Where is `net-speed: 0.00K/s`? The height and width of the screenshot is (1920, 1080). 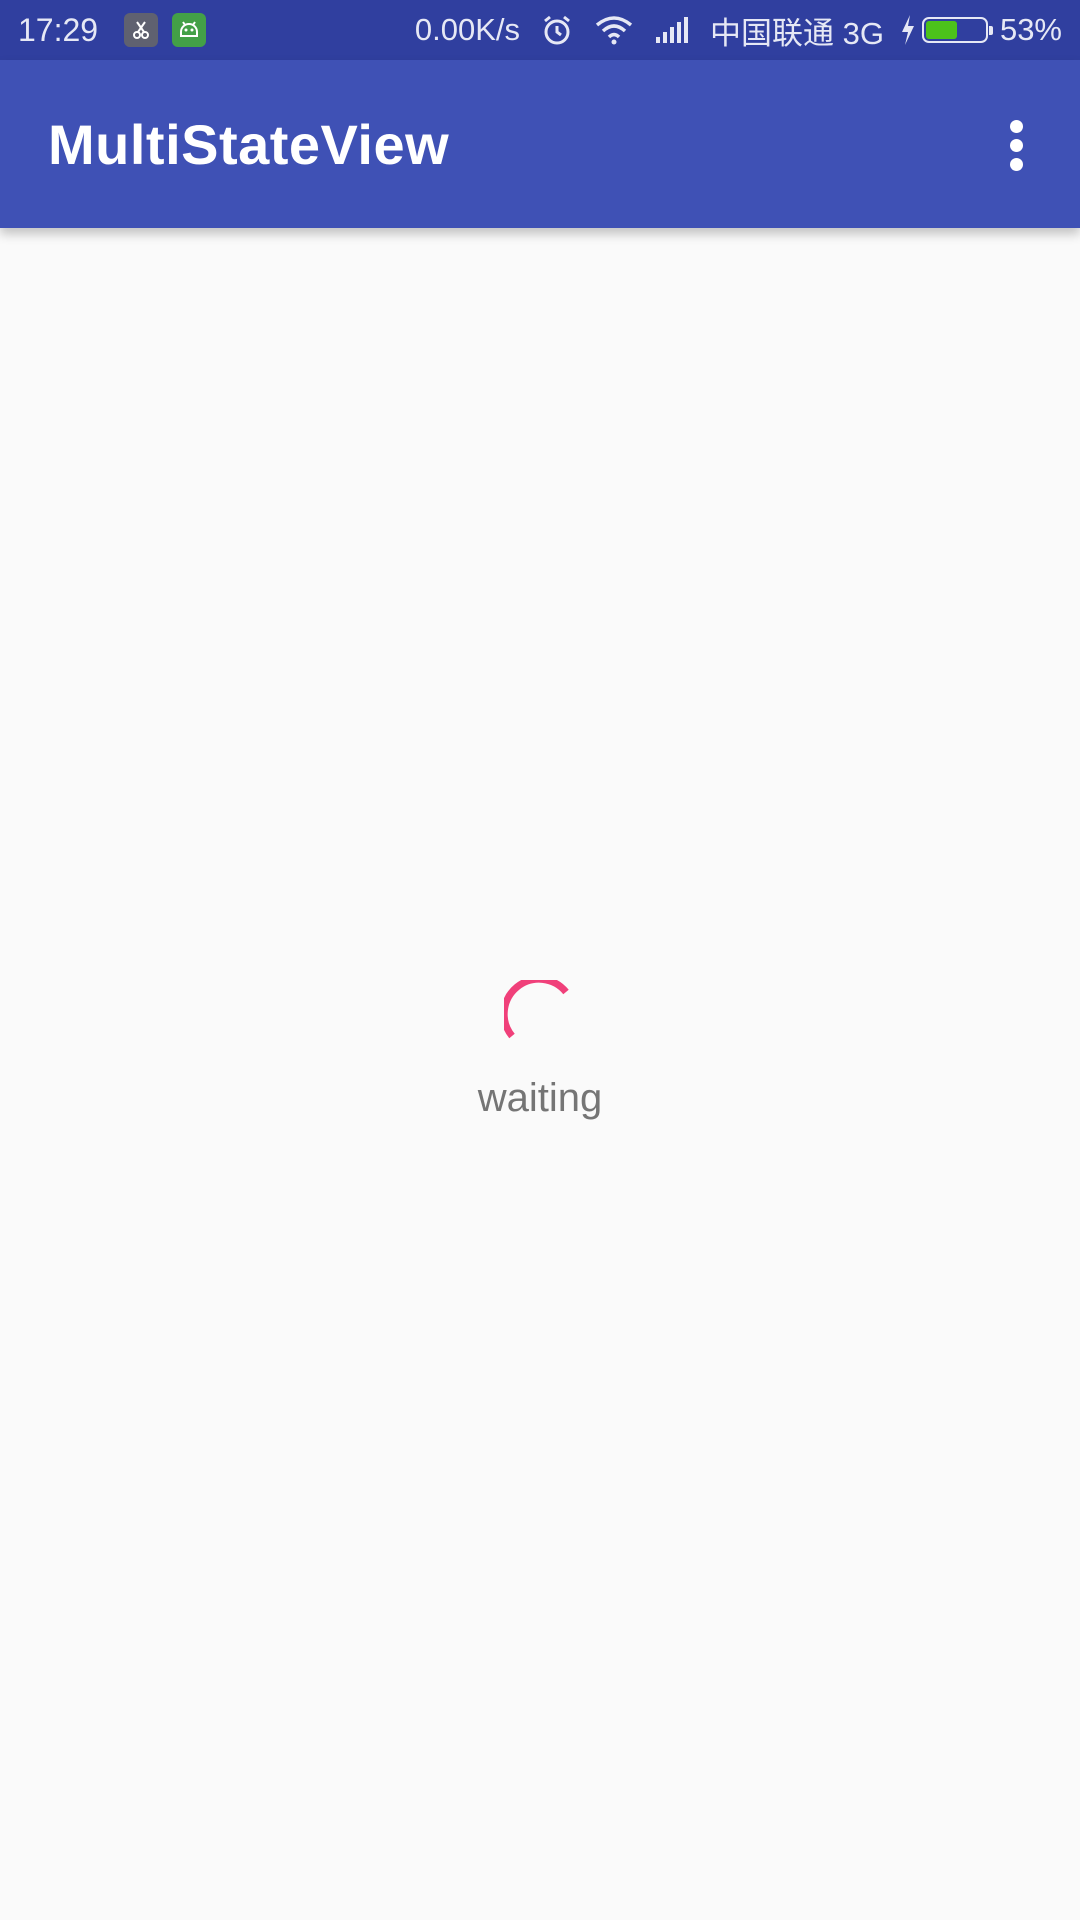 net-speed: 0.00K/s is located at coordinates (467, 29).